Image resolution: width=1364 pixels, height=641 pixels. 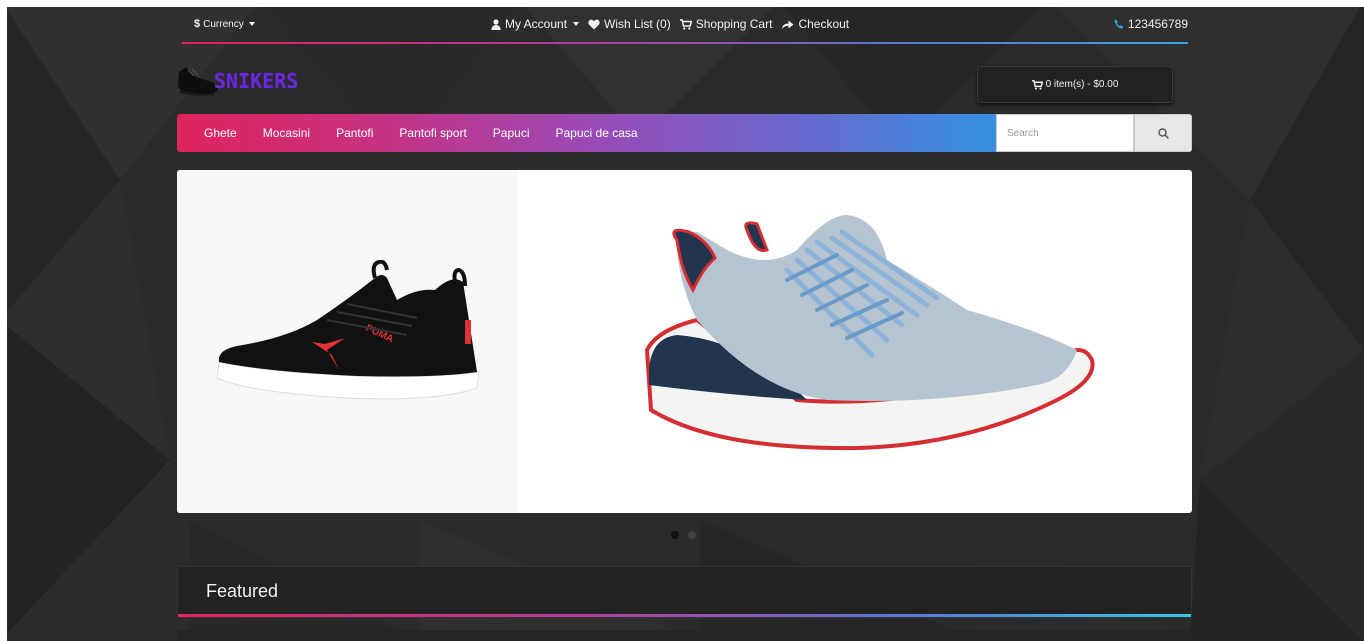 What do you see at coordinates (682, 3) in the screenshot?
I see `window-edge-top` at bounding box center [682, 3].